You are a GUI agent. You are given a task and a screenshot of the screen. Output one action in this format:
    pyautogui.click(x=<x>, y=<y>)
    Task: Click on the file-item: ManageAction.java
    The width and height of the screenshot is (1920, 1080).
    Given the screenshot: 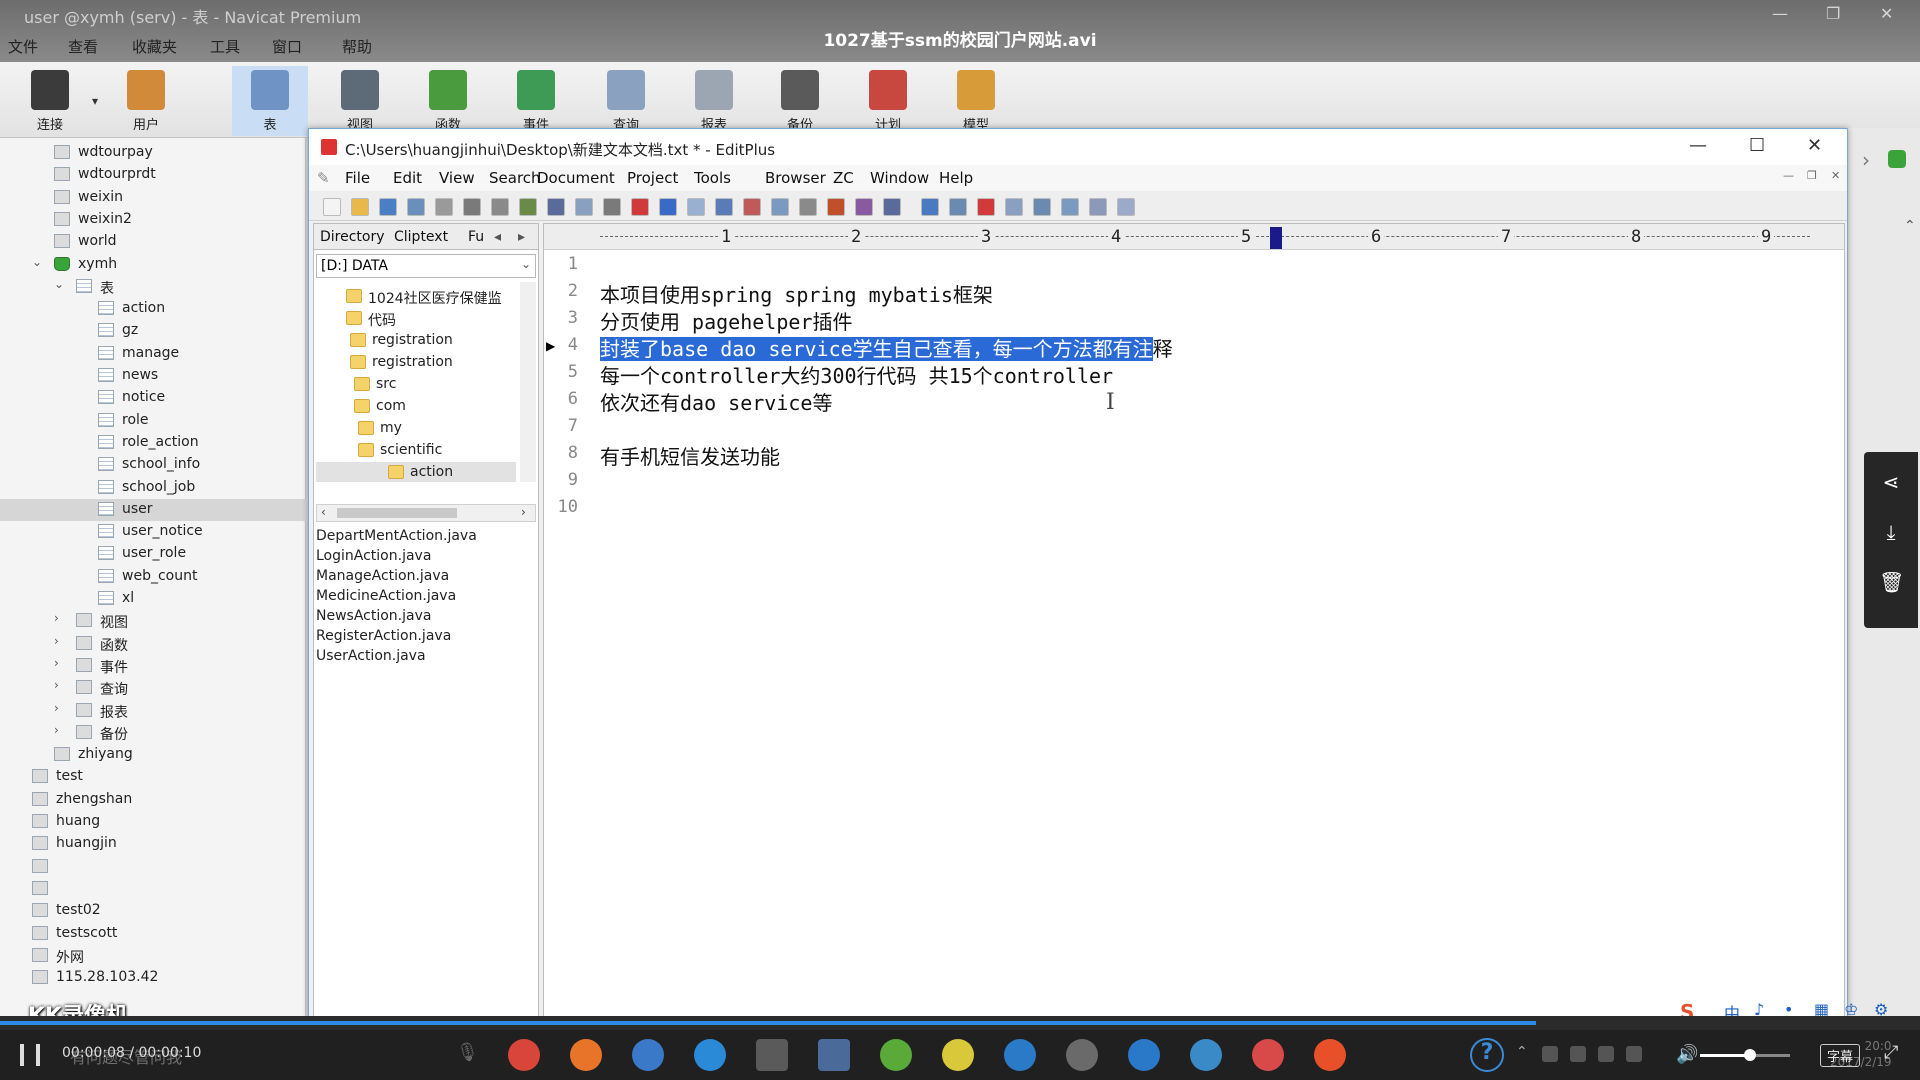 What is the action you would take?
    pyautogui.click(x=426, y=578)
    